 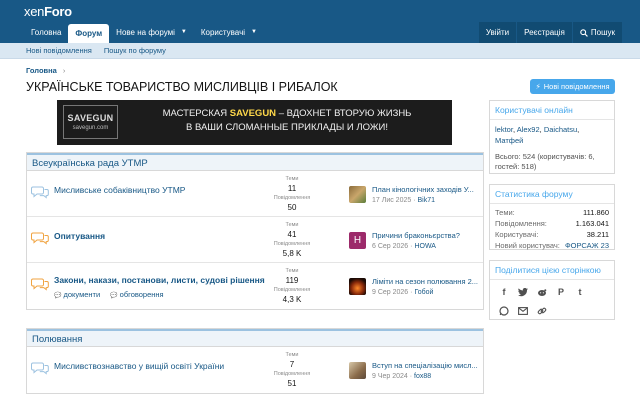 I want to click on last-post-meta: 17 Лис 2025 · Bik71, so click(x=404, y=200).